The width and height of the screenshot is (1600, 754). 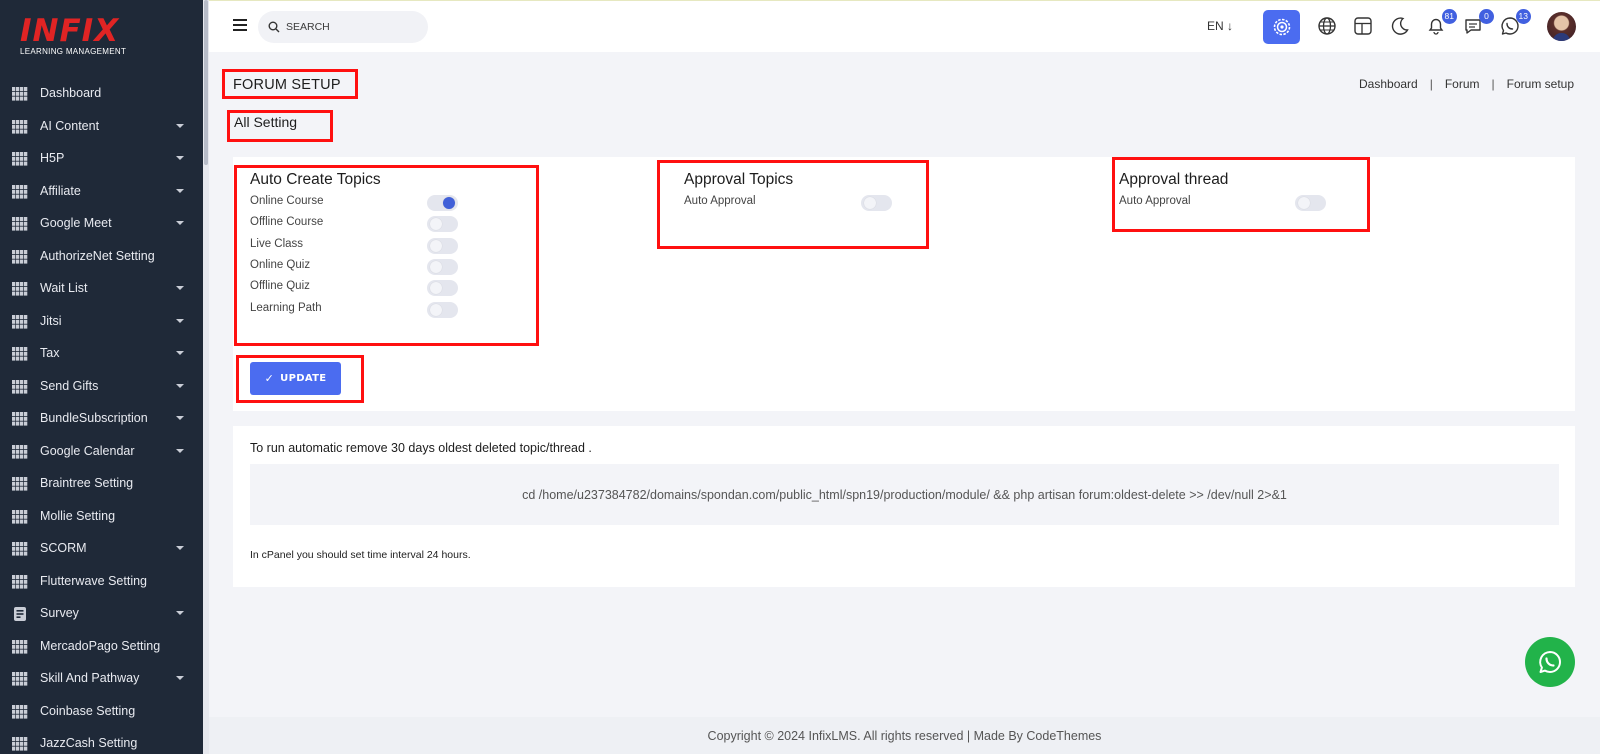 I want to click on sidebar-item-label: H5P, so click(x=52, y=158).